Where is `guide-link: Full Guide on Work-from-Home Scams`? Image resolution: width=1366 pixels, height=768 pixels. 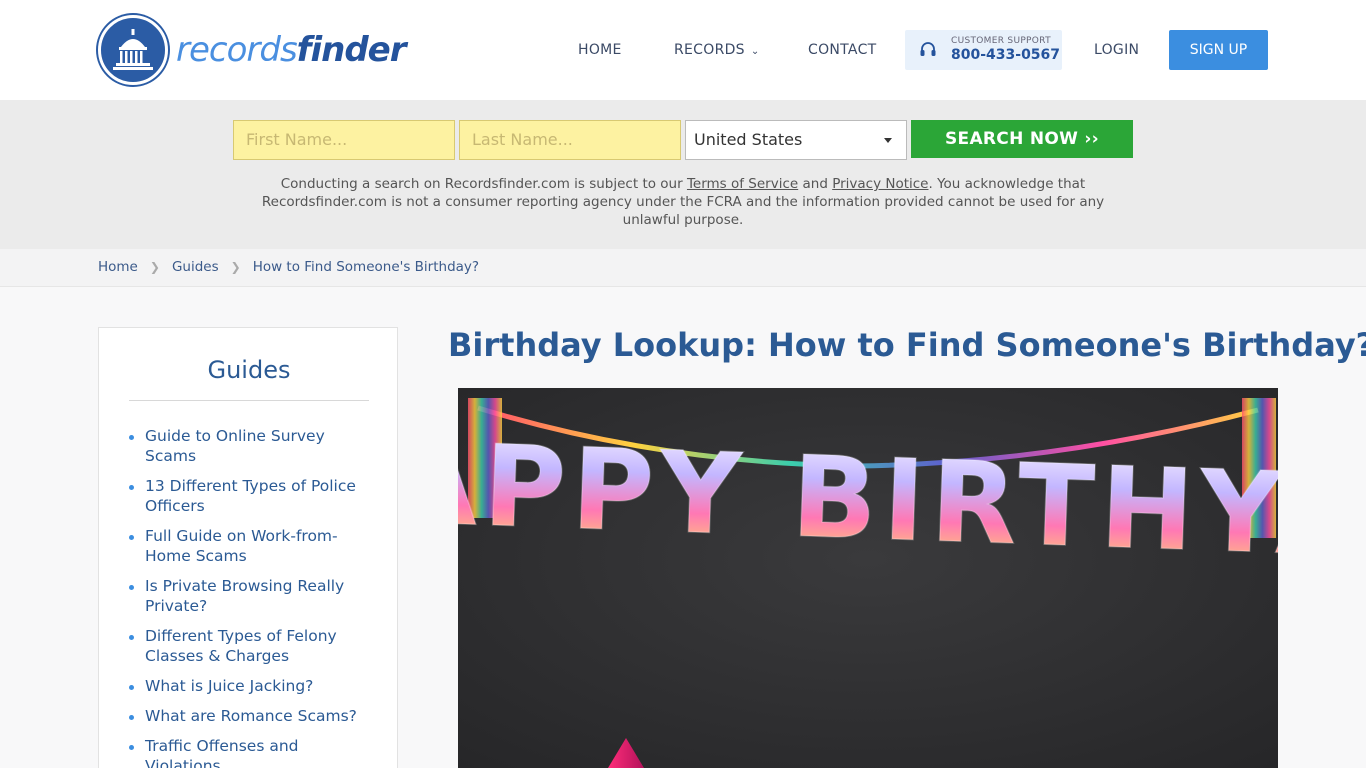
guide-link: Full Guide on Work-from-Home Scams is located at coordinates (249, 546).